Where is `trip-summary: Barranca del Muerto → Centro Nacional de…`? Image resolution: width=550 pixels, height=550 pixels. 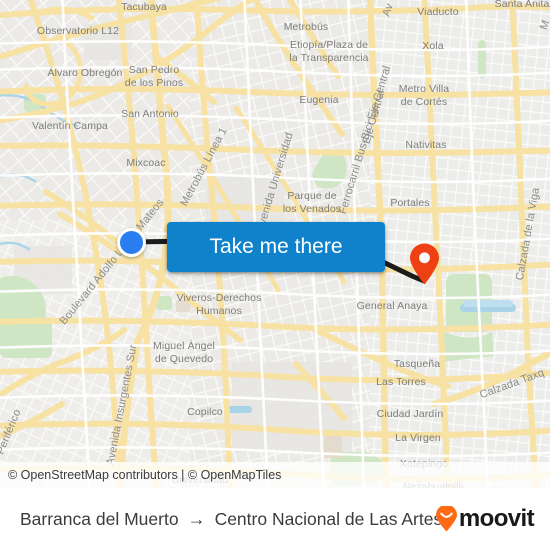 trip-summary: Barranca del Muerto → Centro Nacional de… is located at coordinates (231, 519).